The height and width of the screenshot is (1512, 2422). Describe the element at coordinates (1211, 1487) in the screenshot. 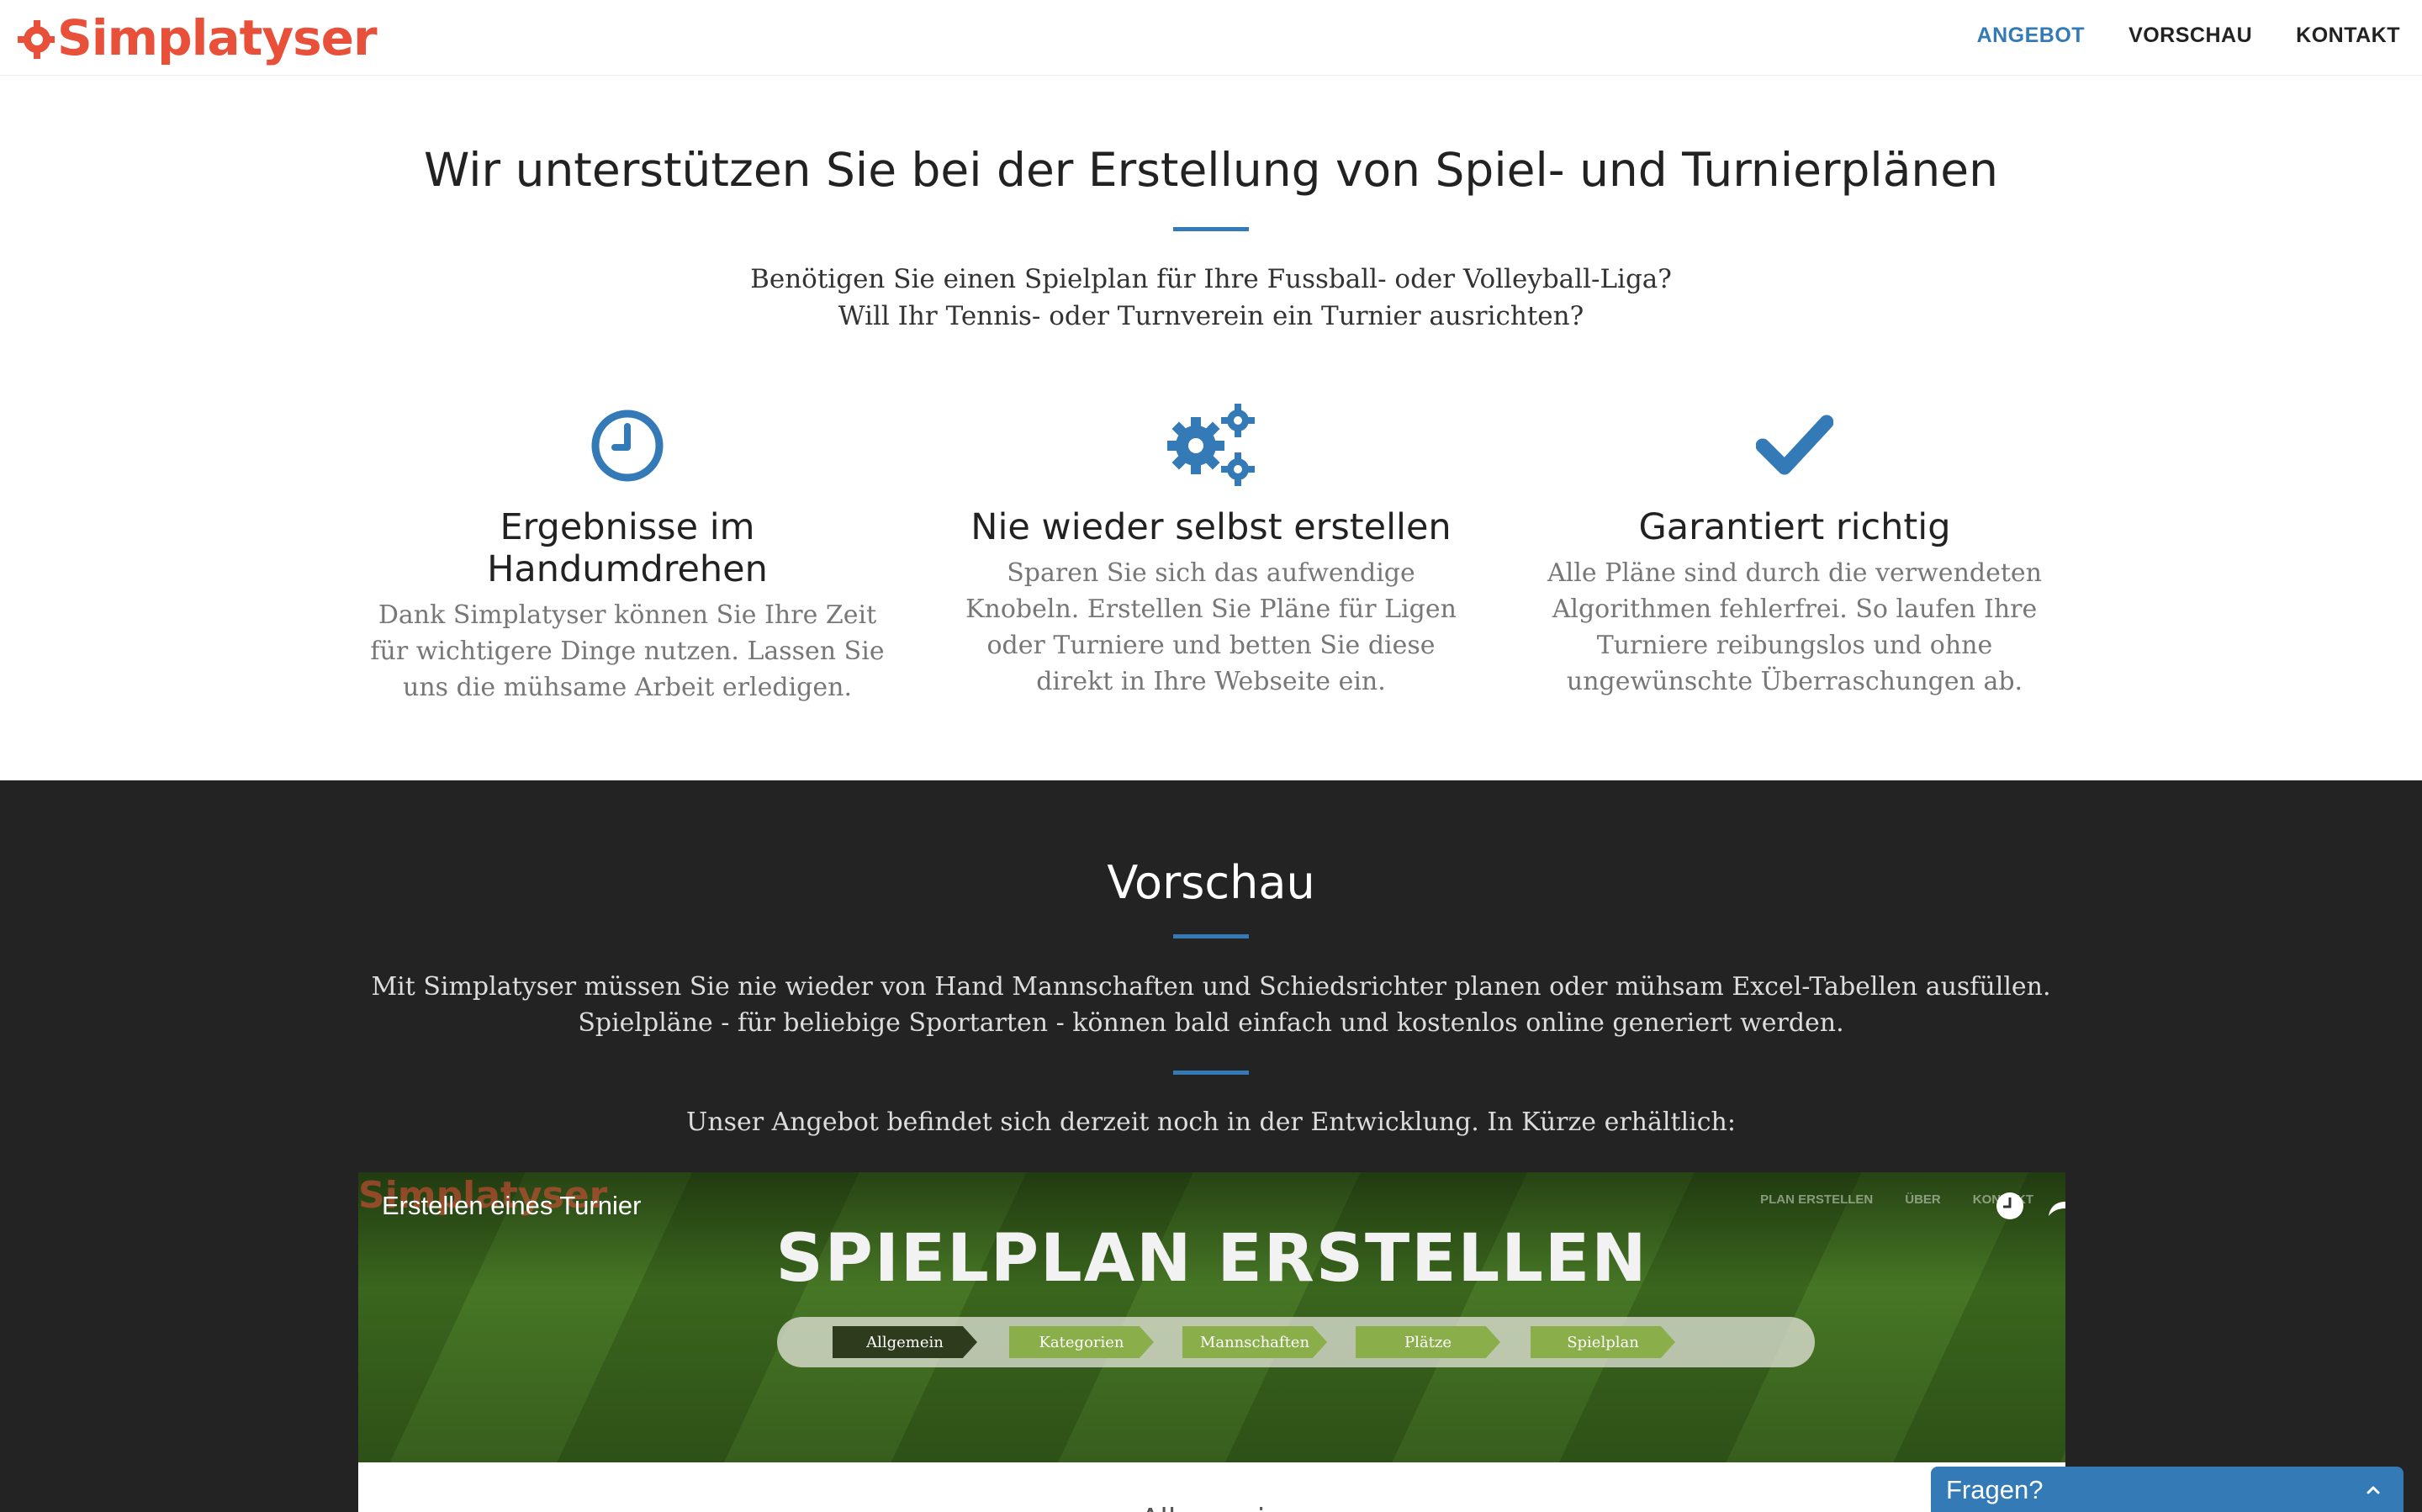

I see `video-form-area: Allgemein` at that location.